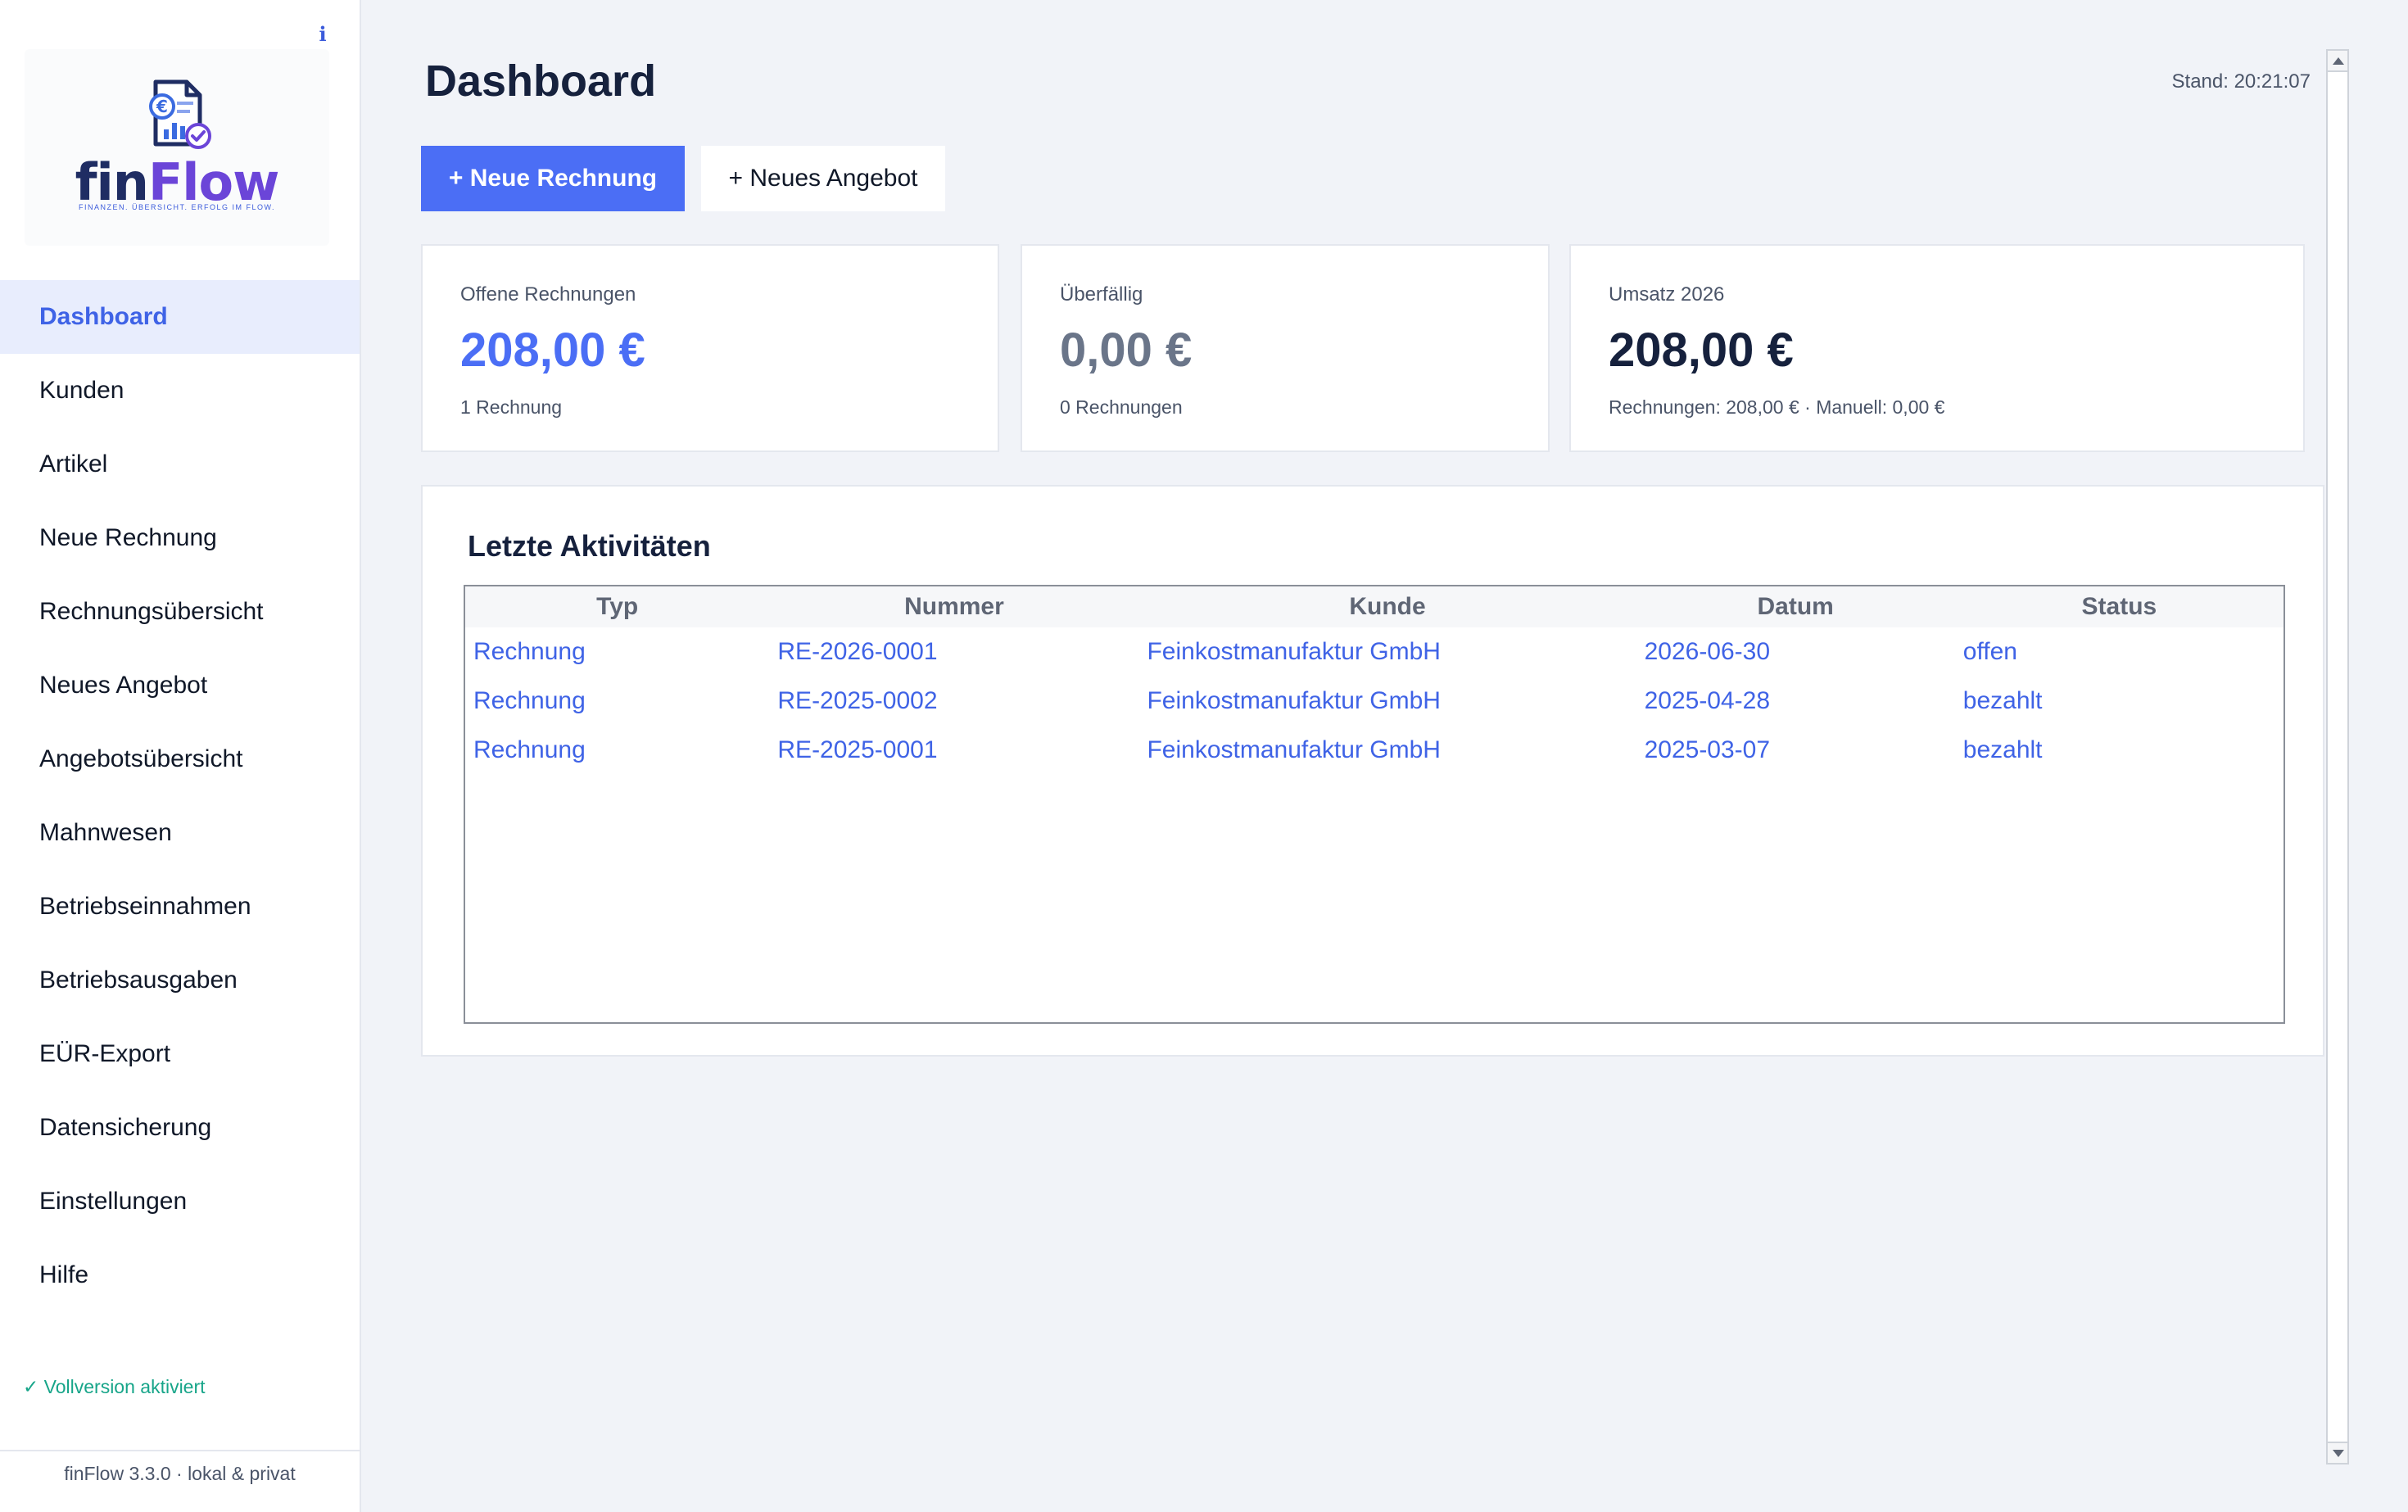  I want to click on sidebar-item-artikel: Artikel, so click(180, 465).